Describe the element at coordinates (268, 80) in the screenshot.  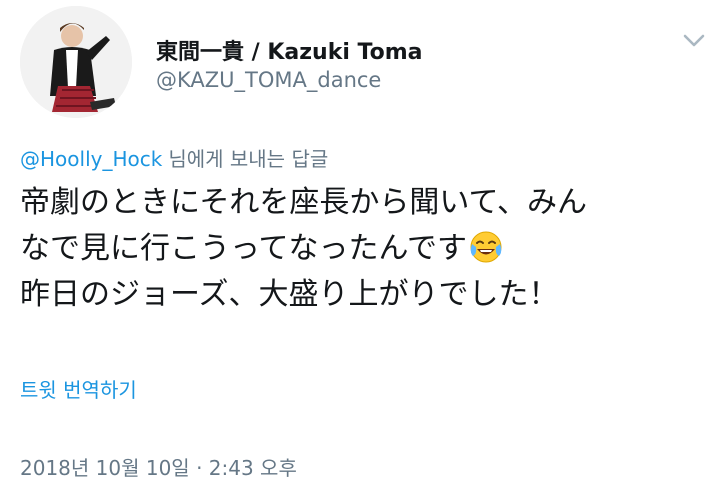
I see `author-handle: @KAZU_TOMA_dance` at that location.